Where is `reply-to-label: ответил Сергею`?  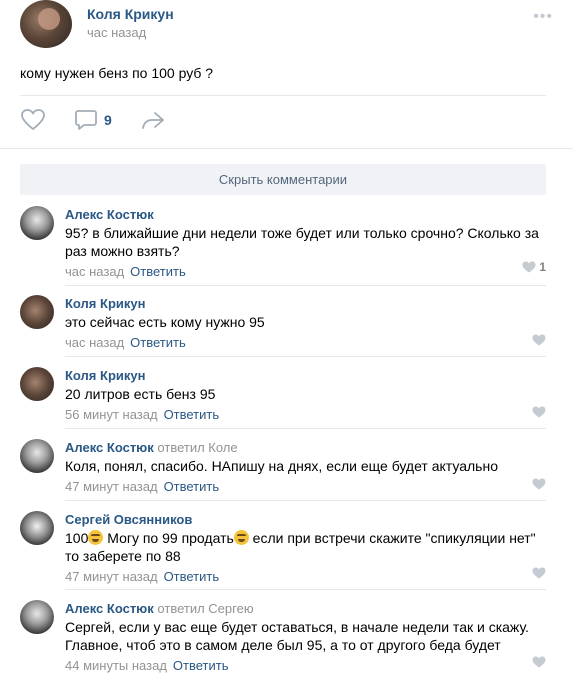
reply-to-label: ответил Сергею is located at coordinates (205, 608).